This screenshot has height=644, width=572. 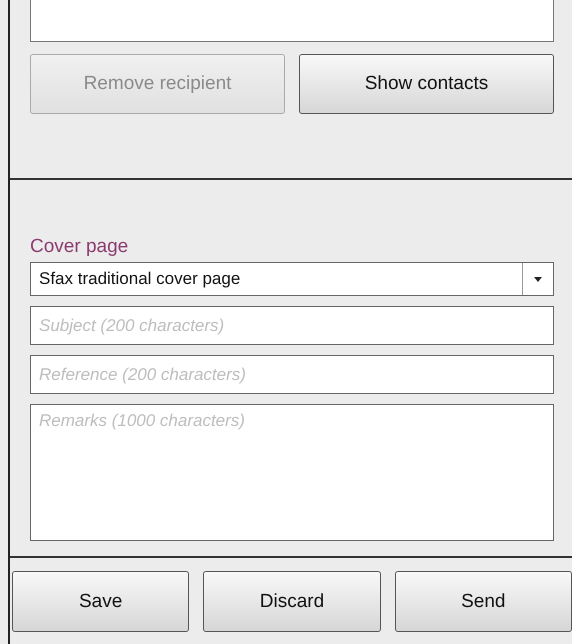 What do you see at coordinates (80, 247) in the screenshot?
I see `section-heading: Cover page` at bounding box center [80, 247].